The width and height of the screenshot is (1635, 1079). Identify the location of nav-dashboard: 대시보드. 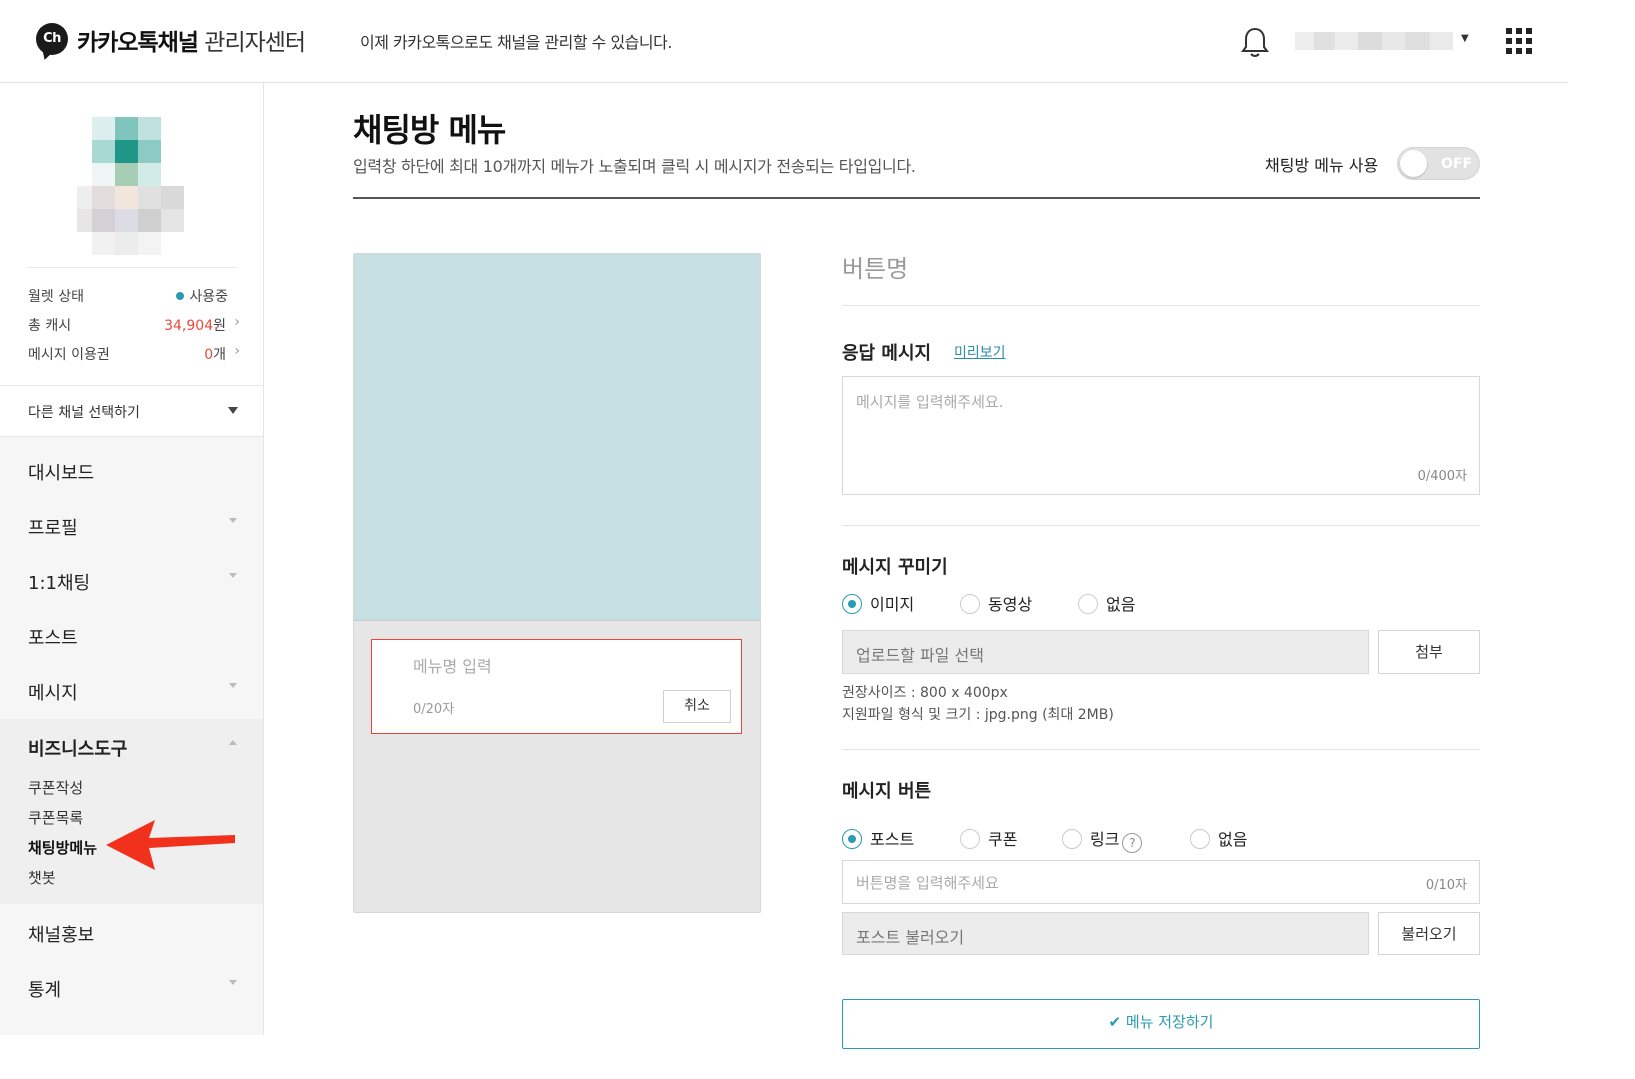
(61, 472).